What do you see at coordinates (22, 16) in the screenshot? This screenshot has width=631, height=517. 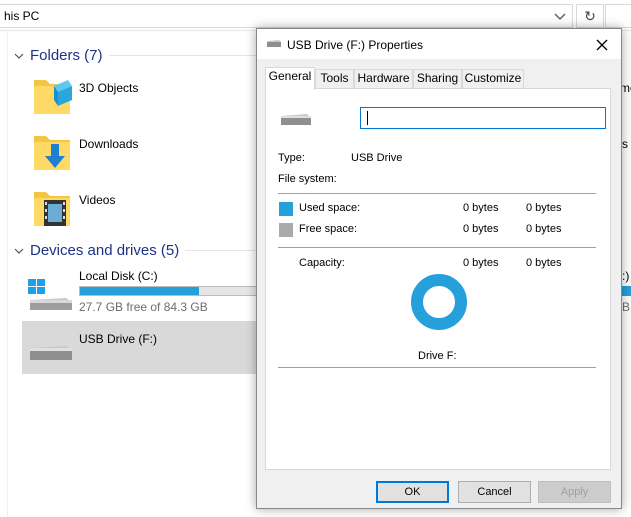 I see `address-text: his PC` at bounding box center [22, 16].